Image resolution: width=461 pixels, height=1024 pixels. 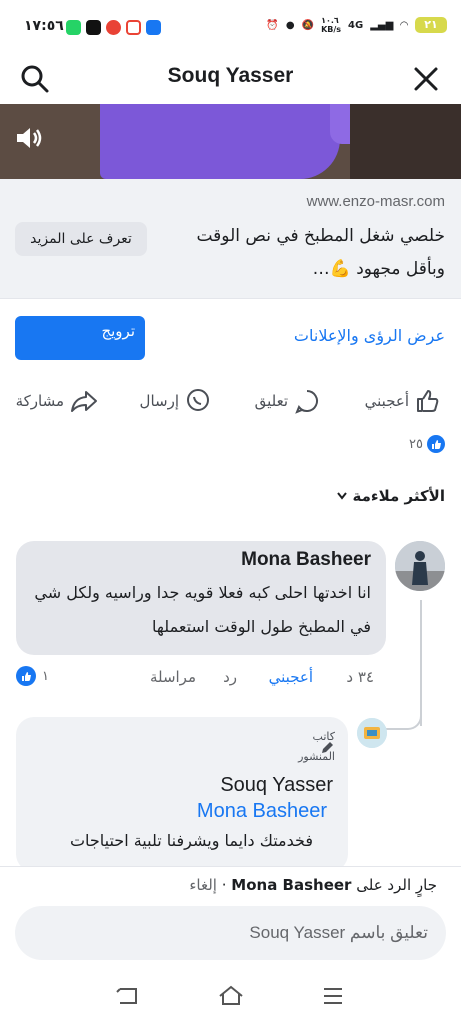 What do you see at coordinates (203, 885) in the screenshot?
I see `cancel-reply-button: إلغاء` at bounding box center [203, 885].